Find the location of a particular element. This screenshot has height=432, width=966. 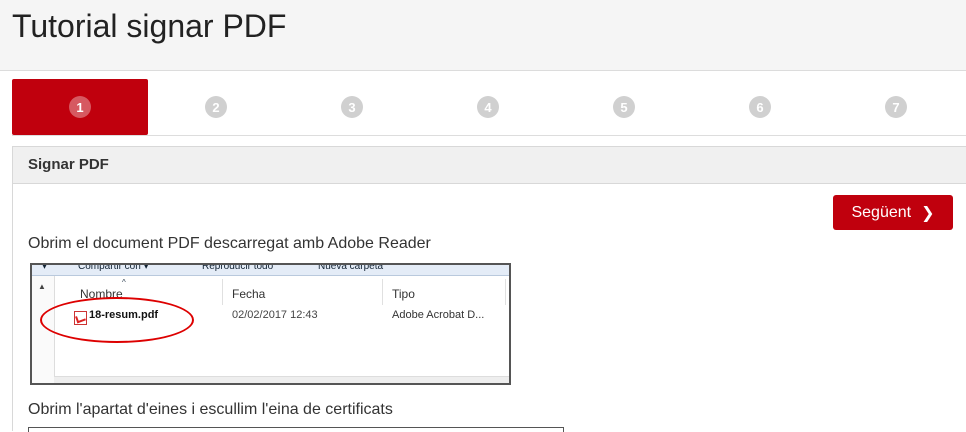

scroll-up-icon: ▲ is located at coordinates (42, 286).